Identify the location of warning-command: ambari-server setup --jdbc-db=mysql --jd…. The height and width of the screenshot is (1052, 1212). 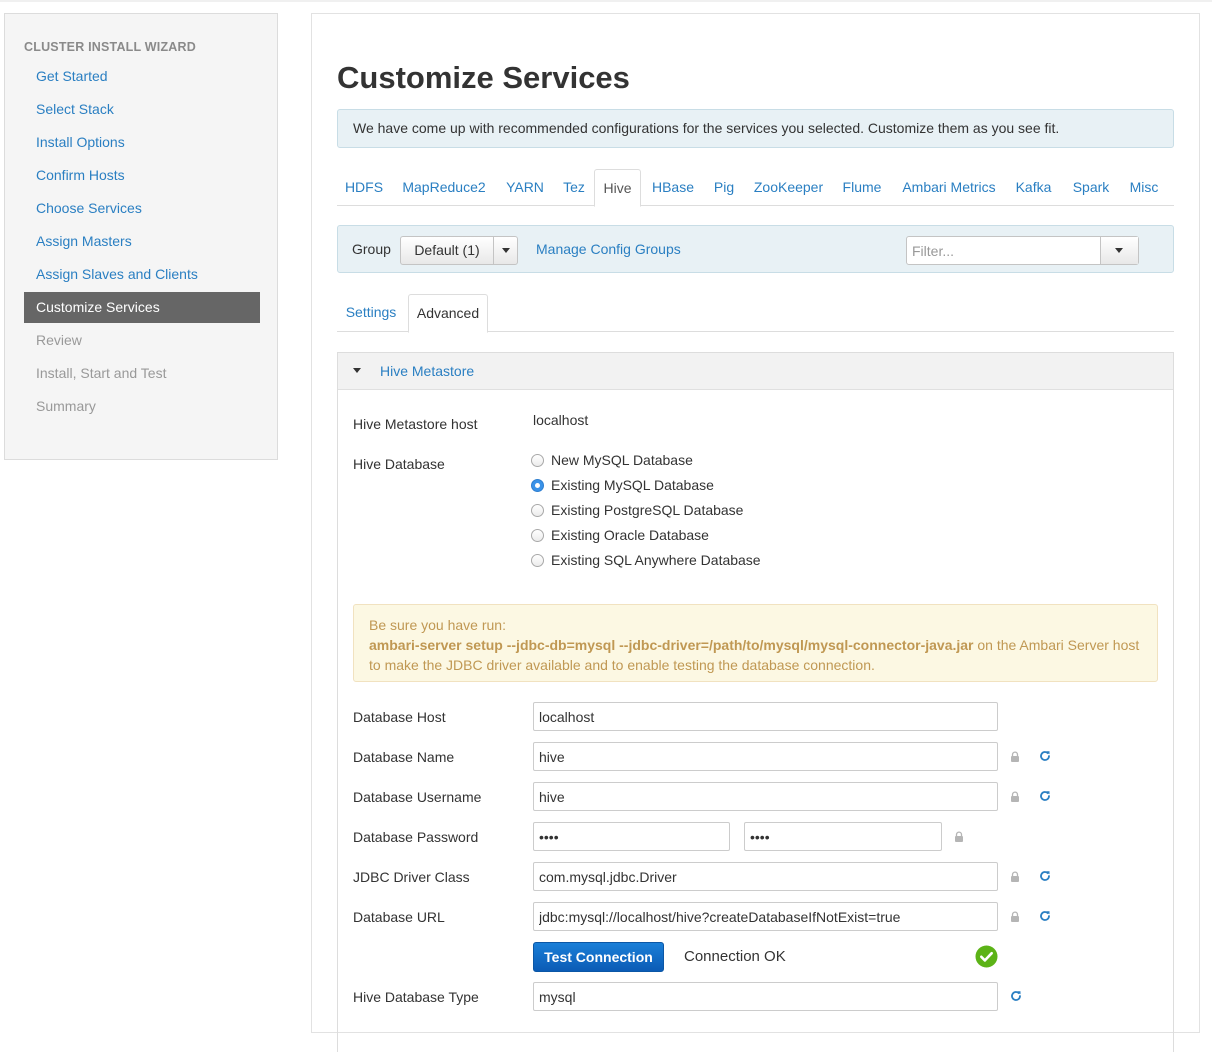
(671, 645).